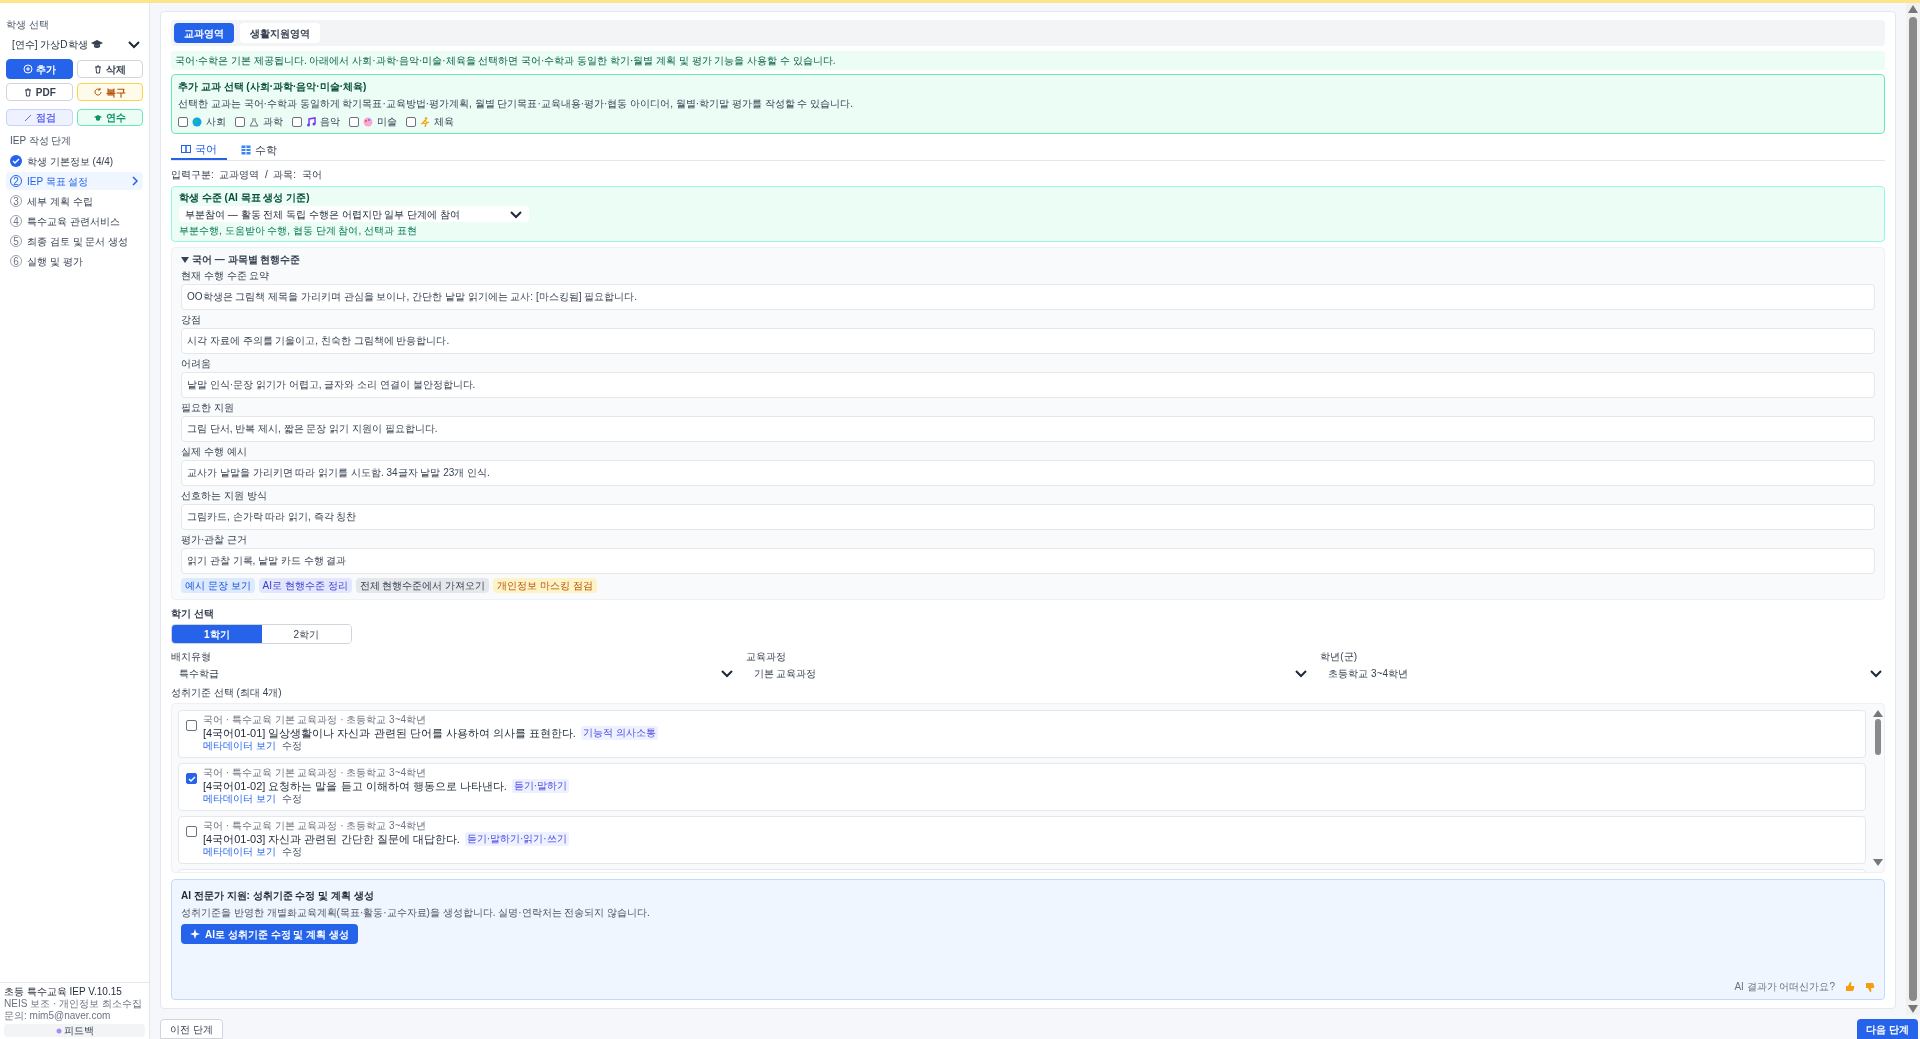 The width and height of the screenshot is (1920, 1039). What do you see at coordinates (1022, 734) in the screenshot?
I see `standard-card: 국어 · 특수교육 기본 교육과정 · 초등학교 3~4학년 [4국어01-01] 일상생활이나 자신과 관련된 단어를 사용하여 의사를 표현한다. 기능적 의사소통 메타데이터 보기 수정` at bounding box center [1022, 734].